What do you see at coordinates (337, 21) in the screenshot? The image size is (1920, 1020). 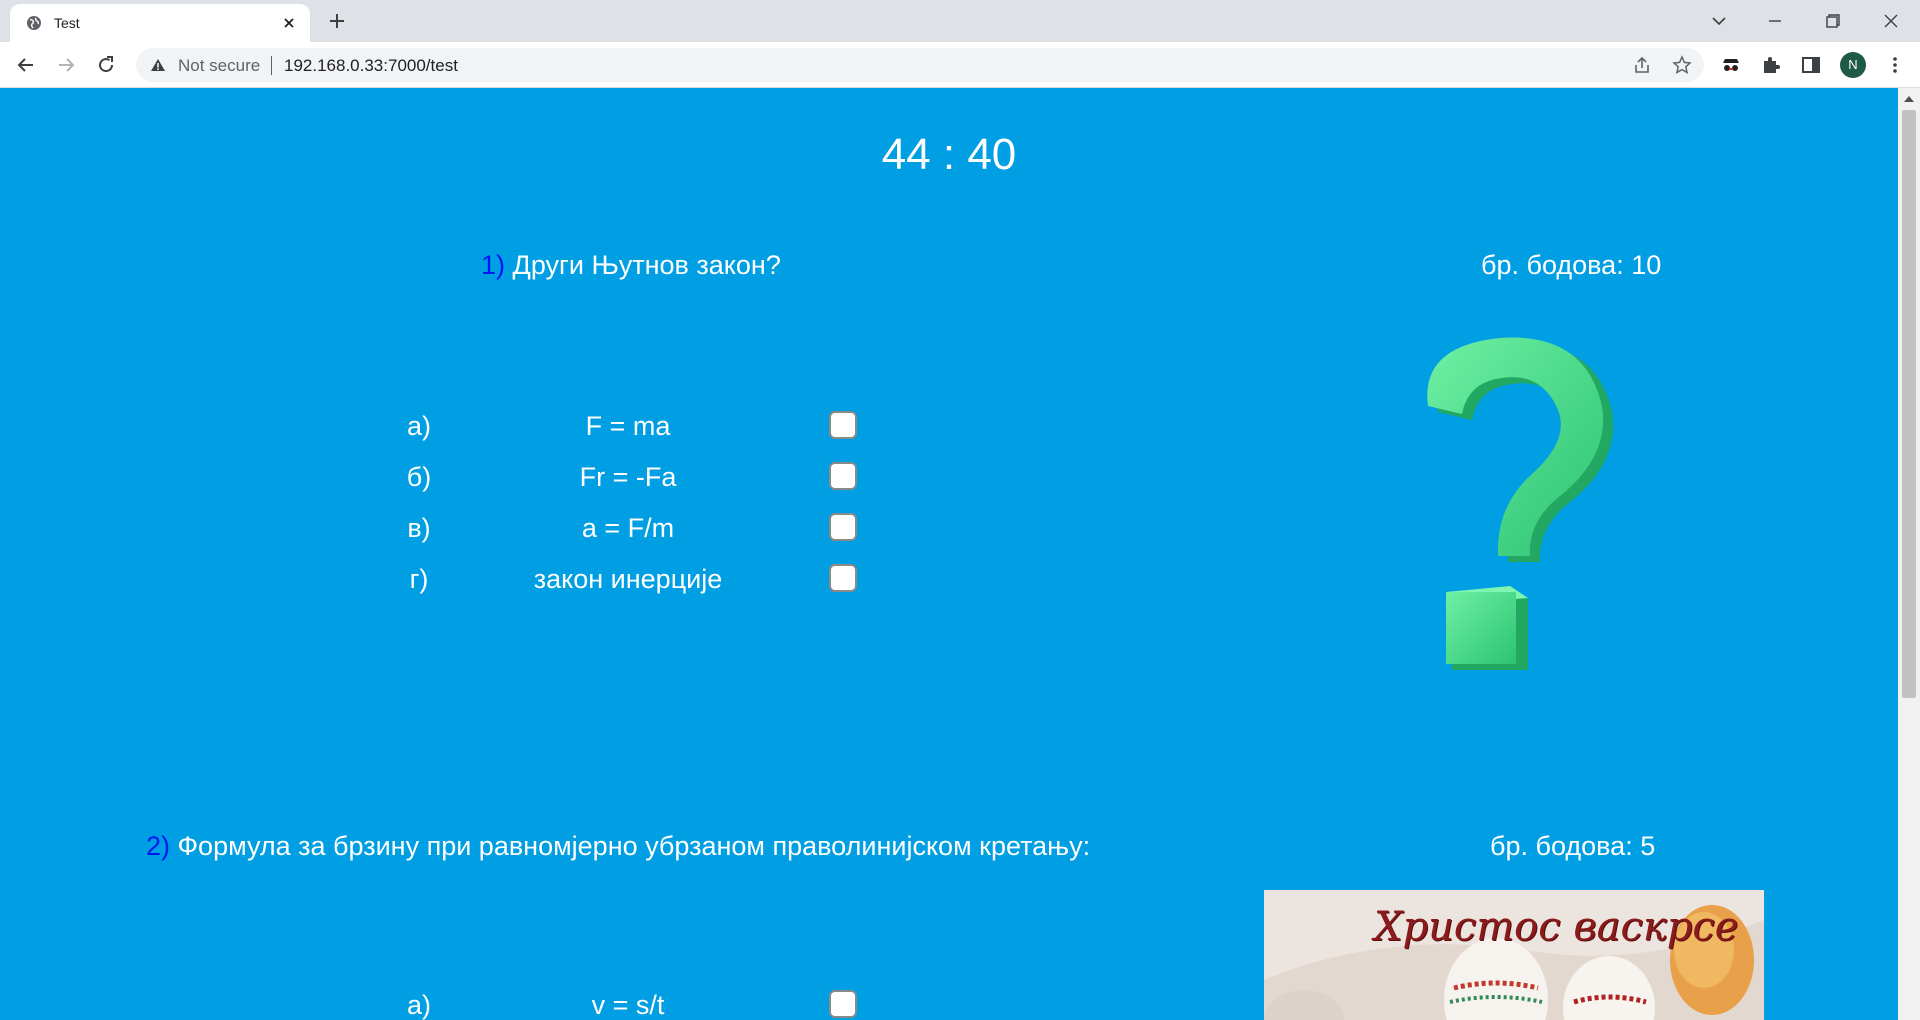 I see `new-tab-icon` at bounding box center [337, 21].